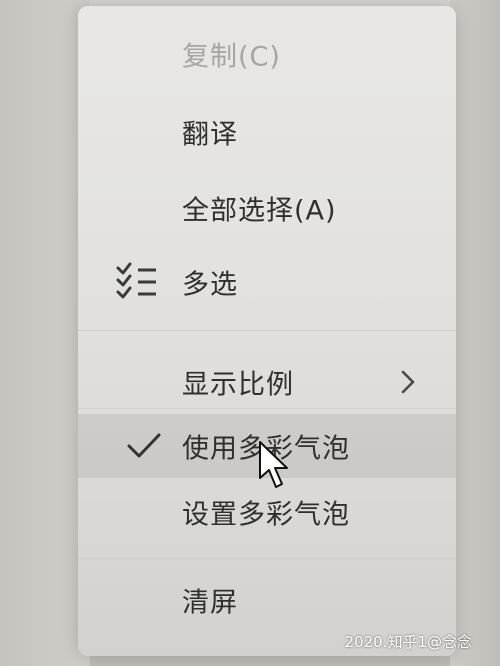 The width and height of the screenshot is (500, 666). Describe the element at coordinates (266, 515) in the screenshot. I see `menu-item-set-colorful-bubbles-label: 设置多彩气泡` at that location.